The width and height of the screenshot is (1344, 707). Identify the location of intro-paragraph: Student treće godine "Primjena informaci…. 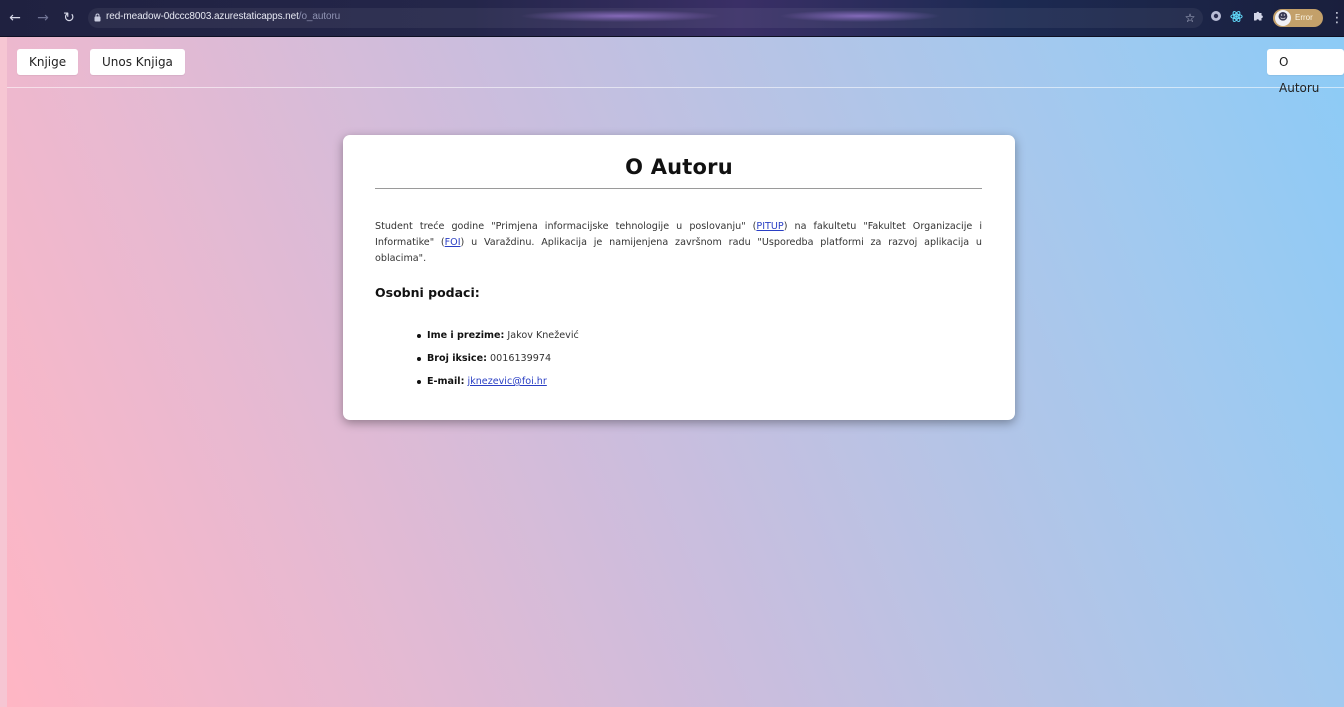
(678, 243).